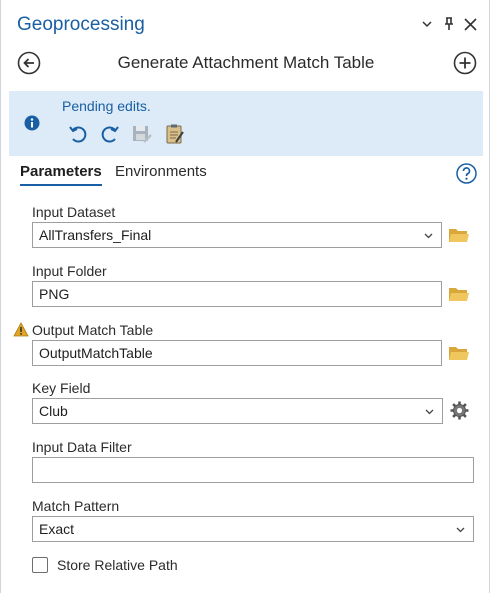  I want to click on warning-icon, so click(21, 329).